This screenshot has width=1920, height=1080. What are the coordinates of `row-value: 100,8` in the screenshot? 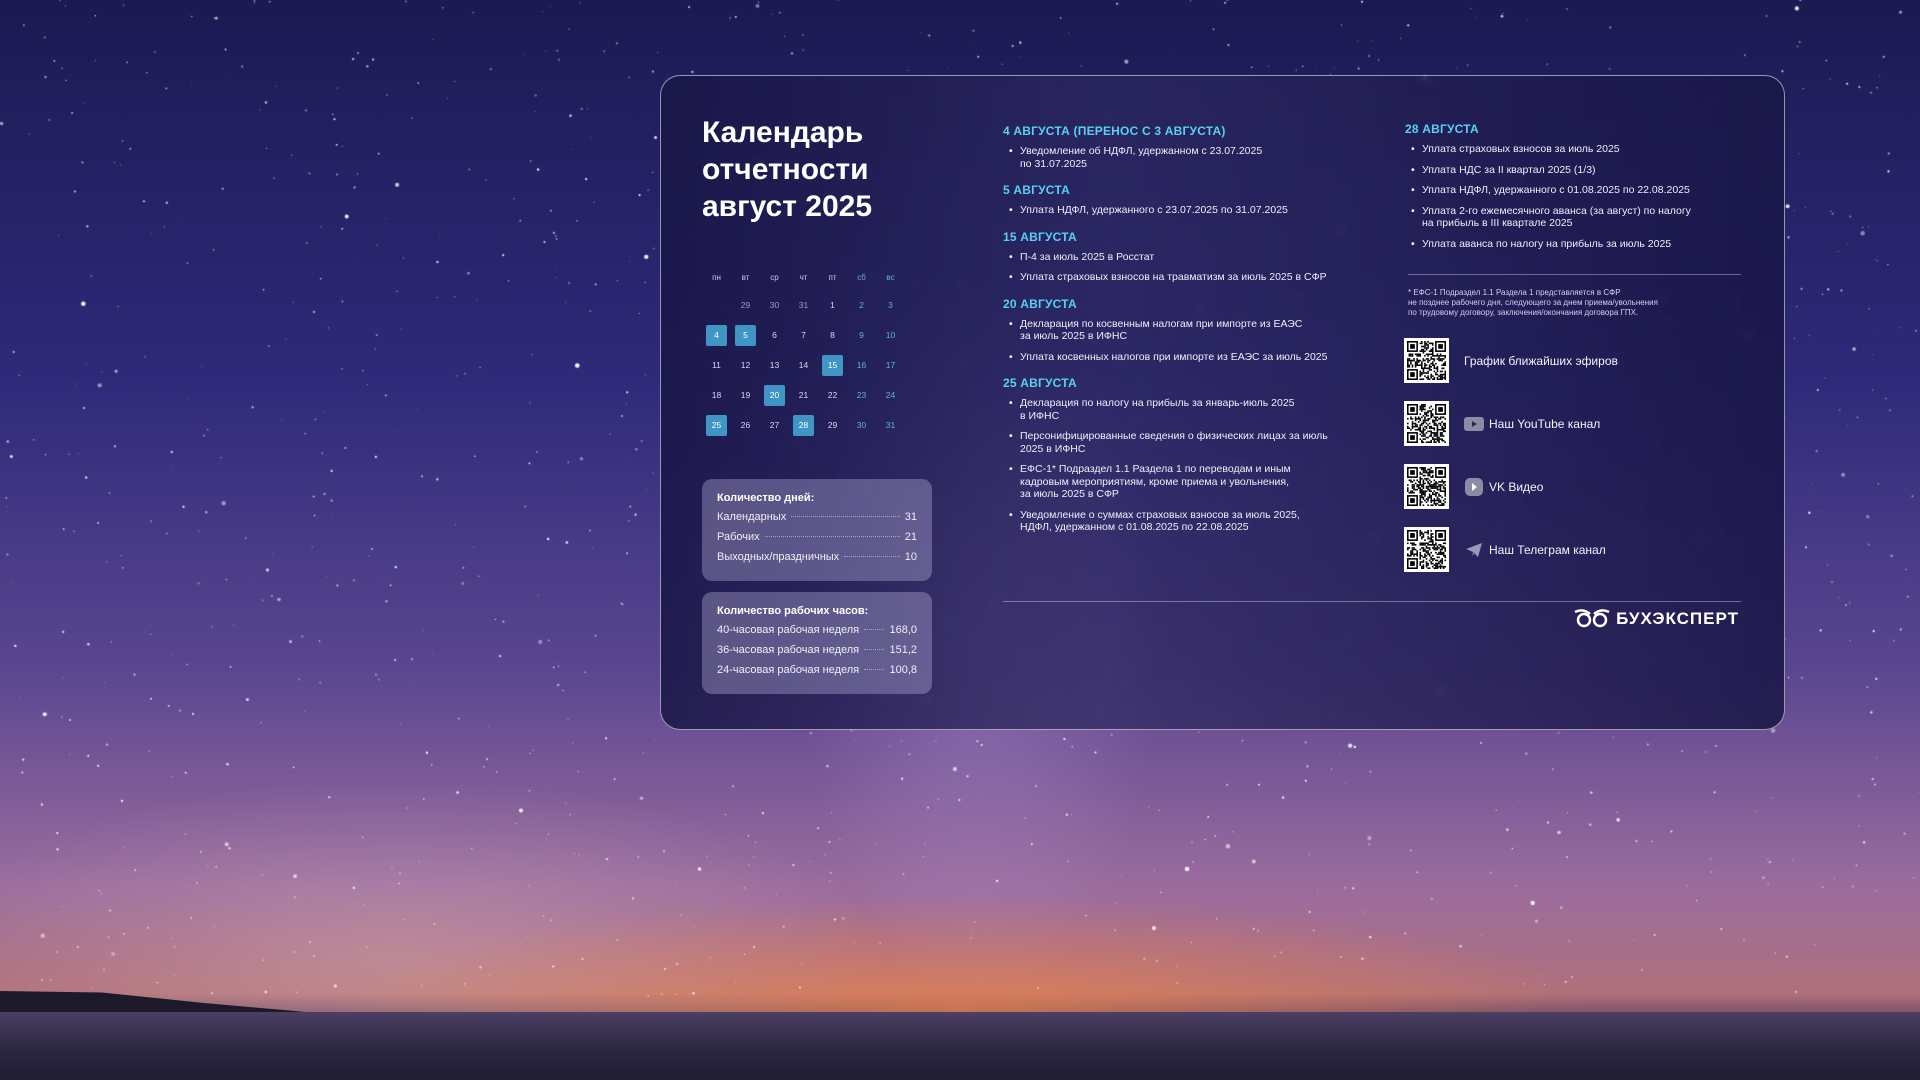 It's located at (903, 670).